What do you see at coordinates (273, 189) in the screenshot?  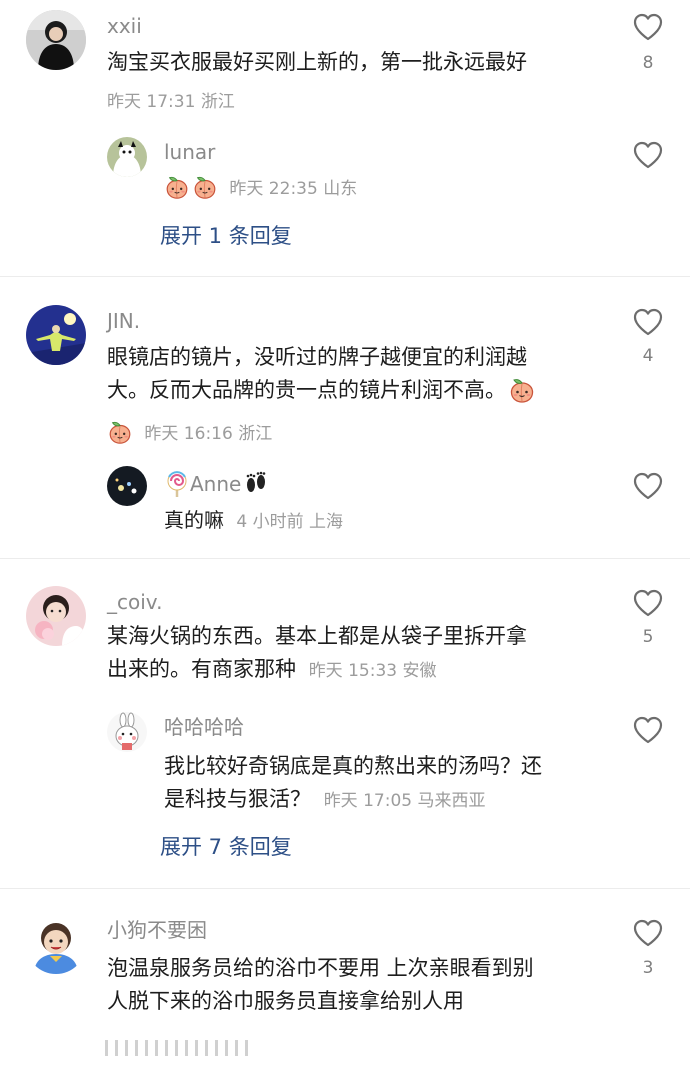 I see `timestamp: 昨天 22:35` at bounding box center [273, 189].